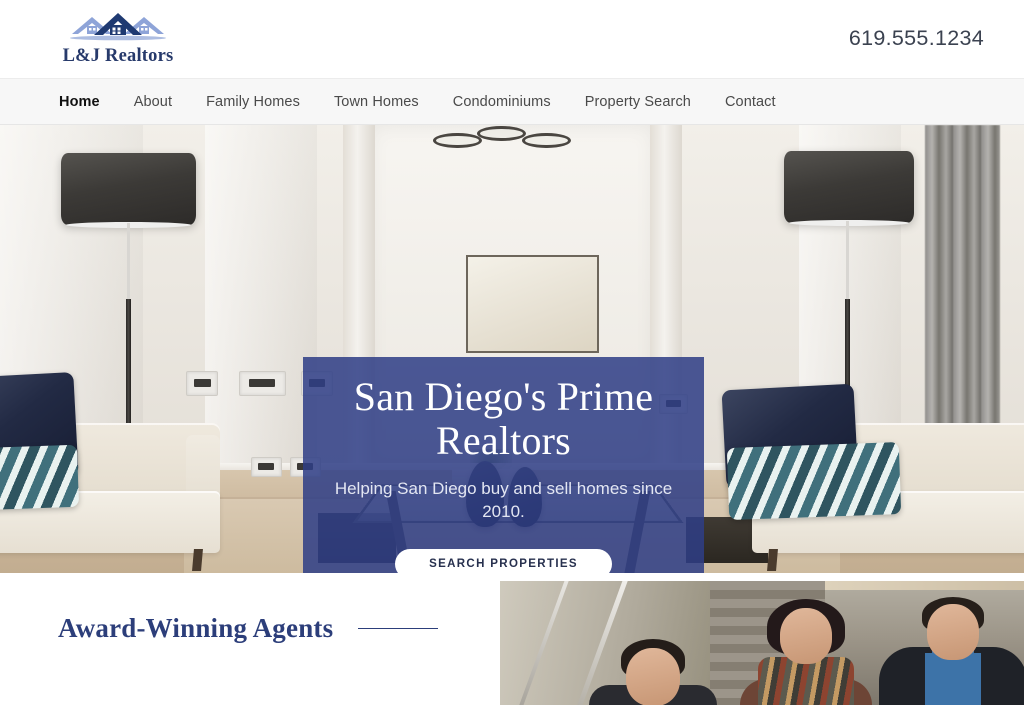 The image size is (1024, 705). I want to click on hero-title: San Diego's Prime Realtors, so click(503, 418).